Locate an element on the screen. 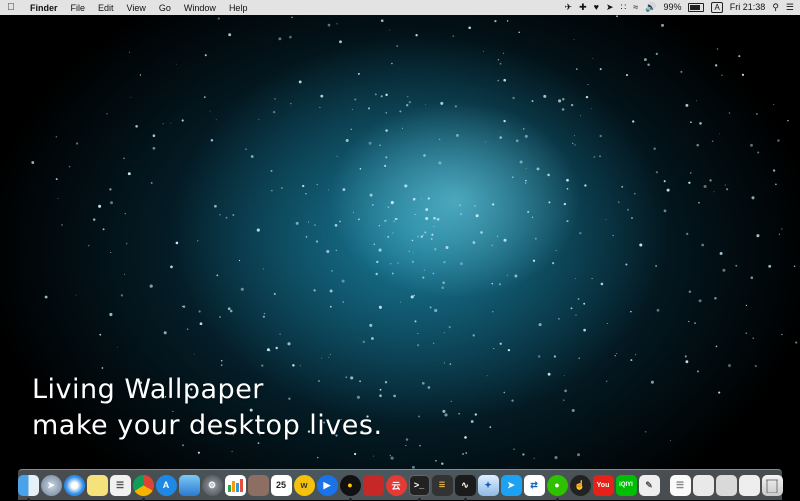 The width and height of the screenshot is (800, 501). thumbs-up-icon: ☝ is located at coordinates (580, 485).